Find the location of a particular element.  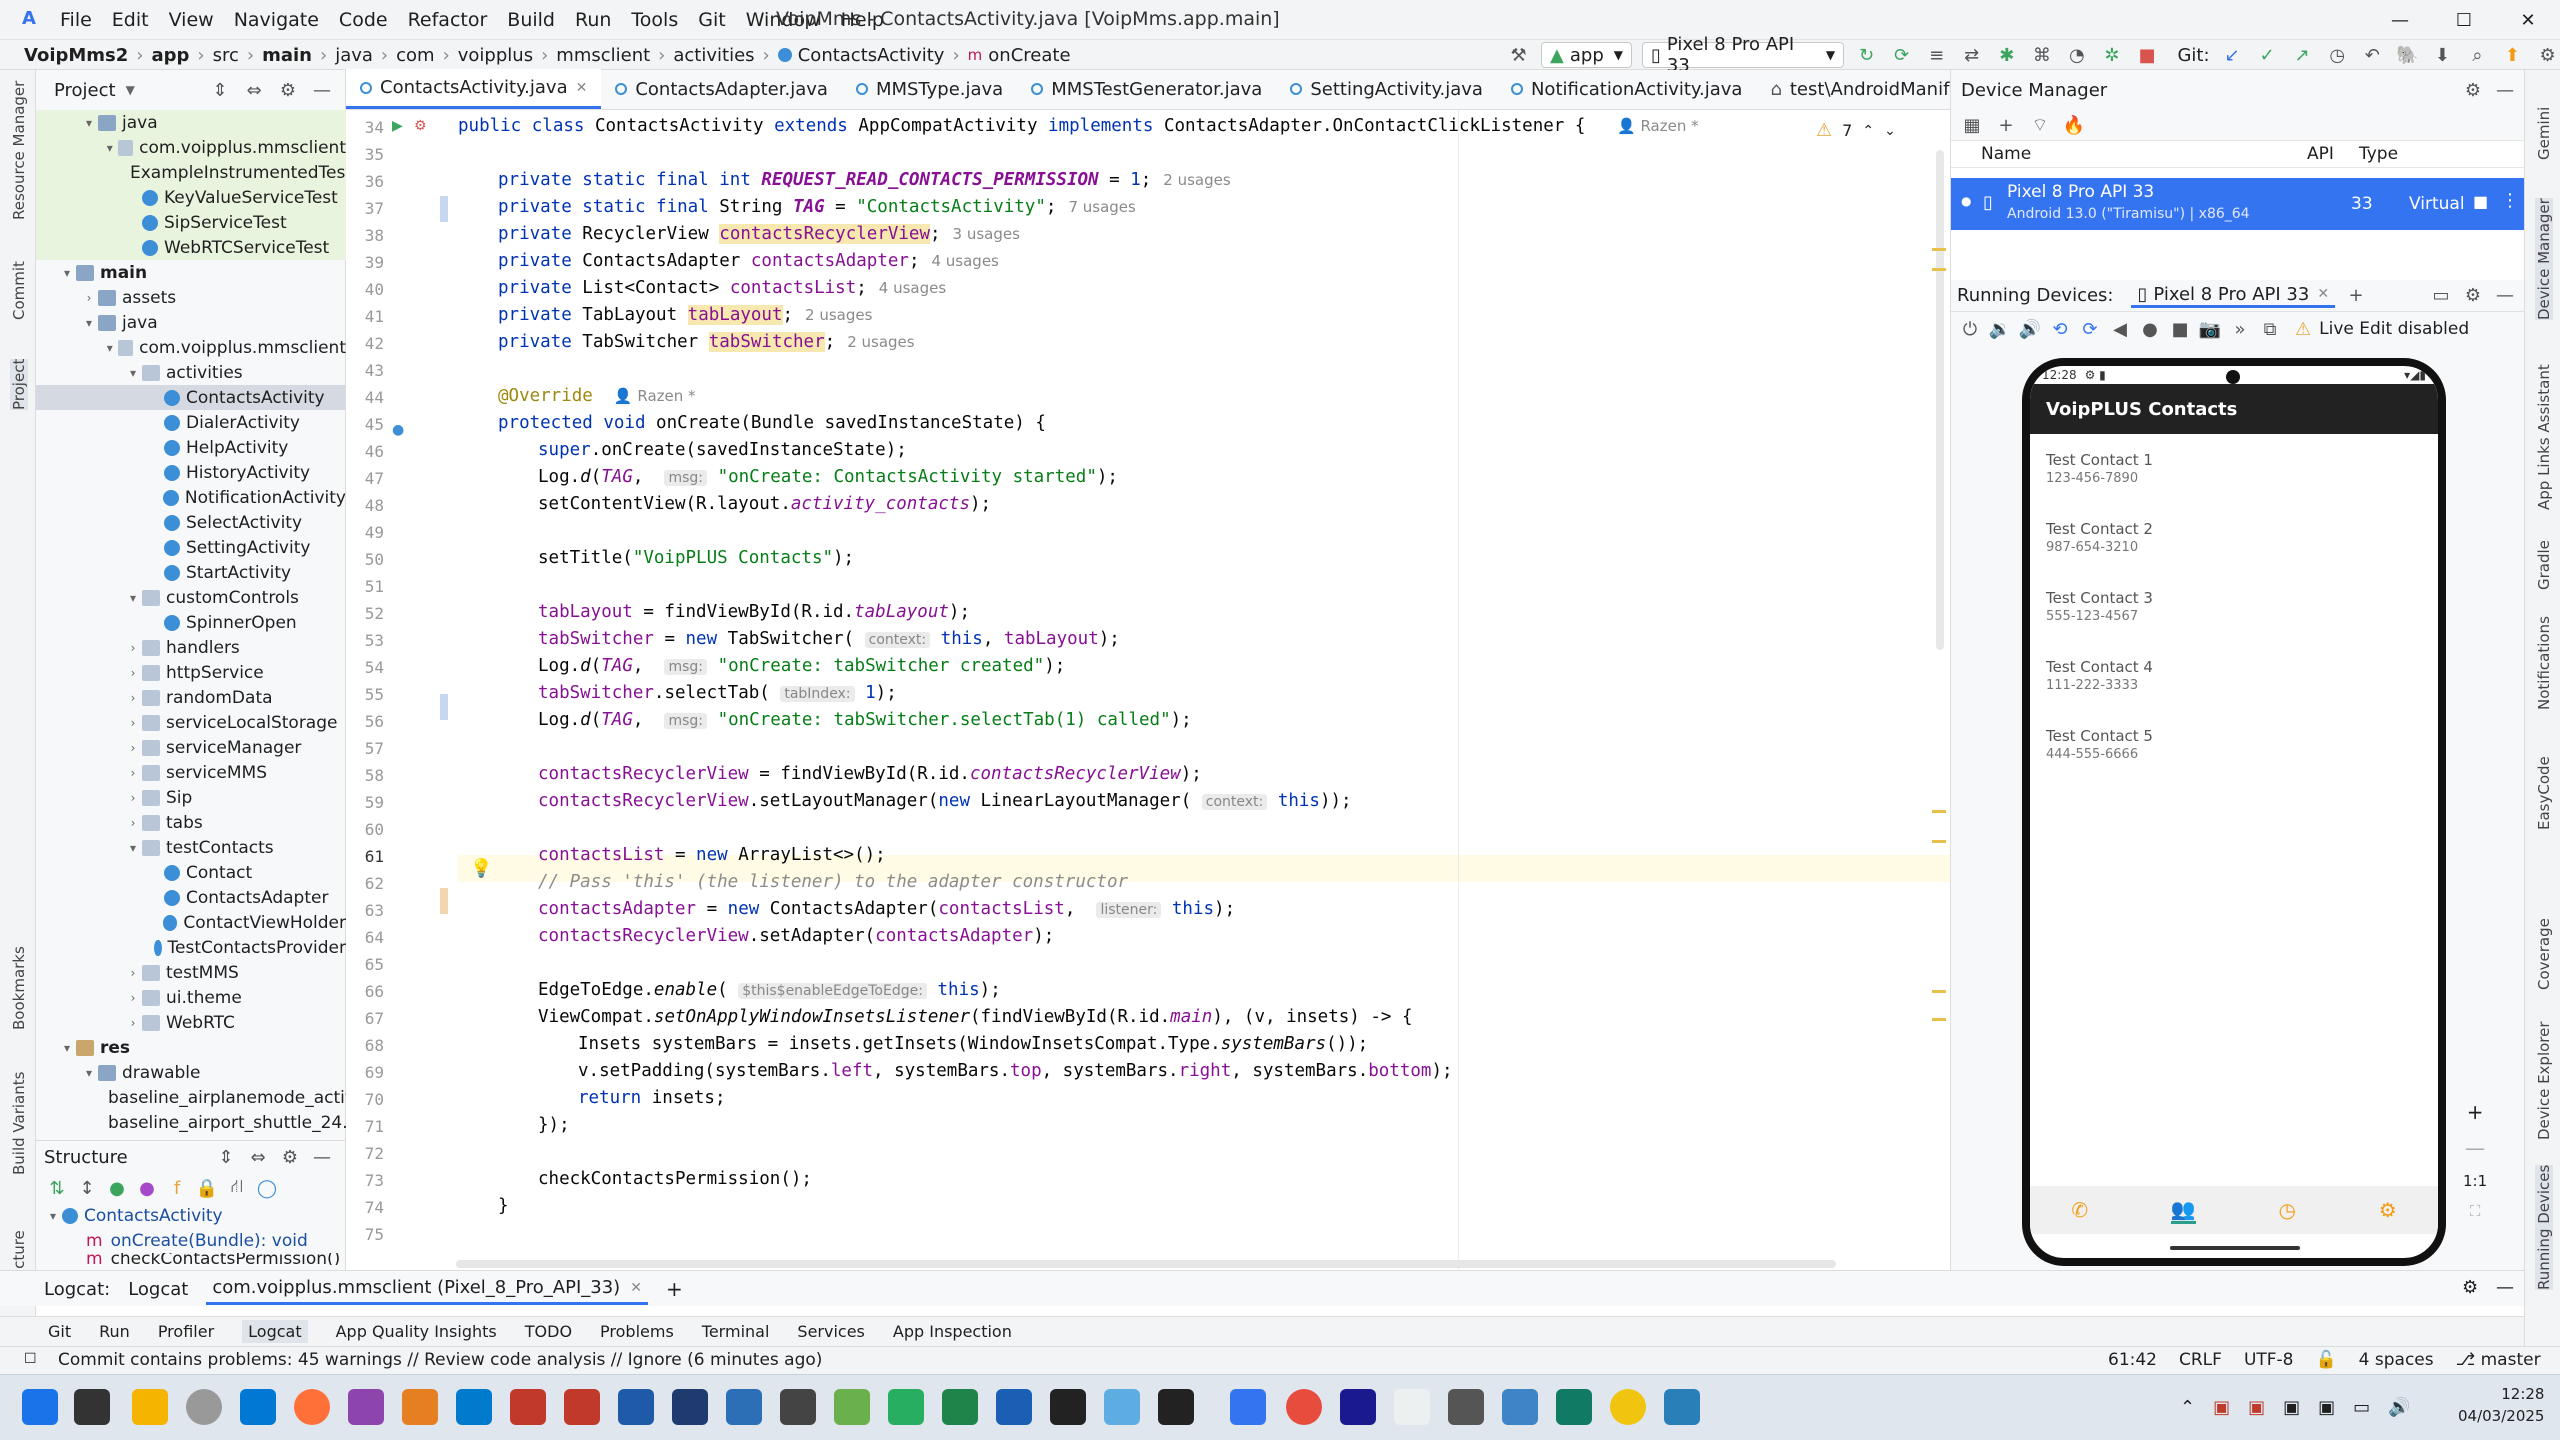

commit-tab: Commit is located at coordinates (19, 290).